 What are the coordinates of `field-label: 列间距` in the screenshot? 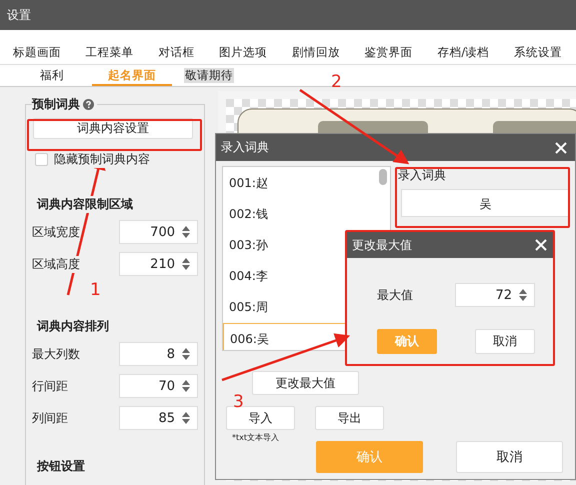 It's located at (50, 418).